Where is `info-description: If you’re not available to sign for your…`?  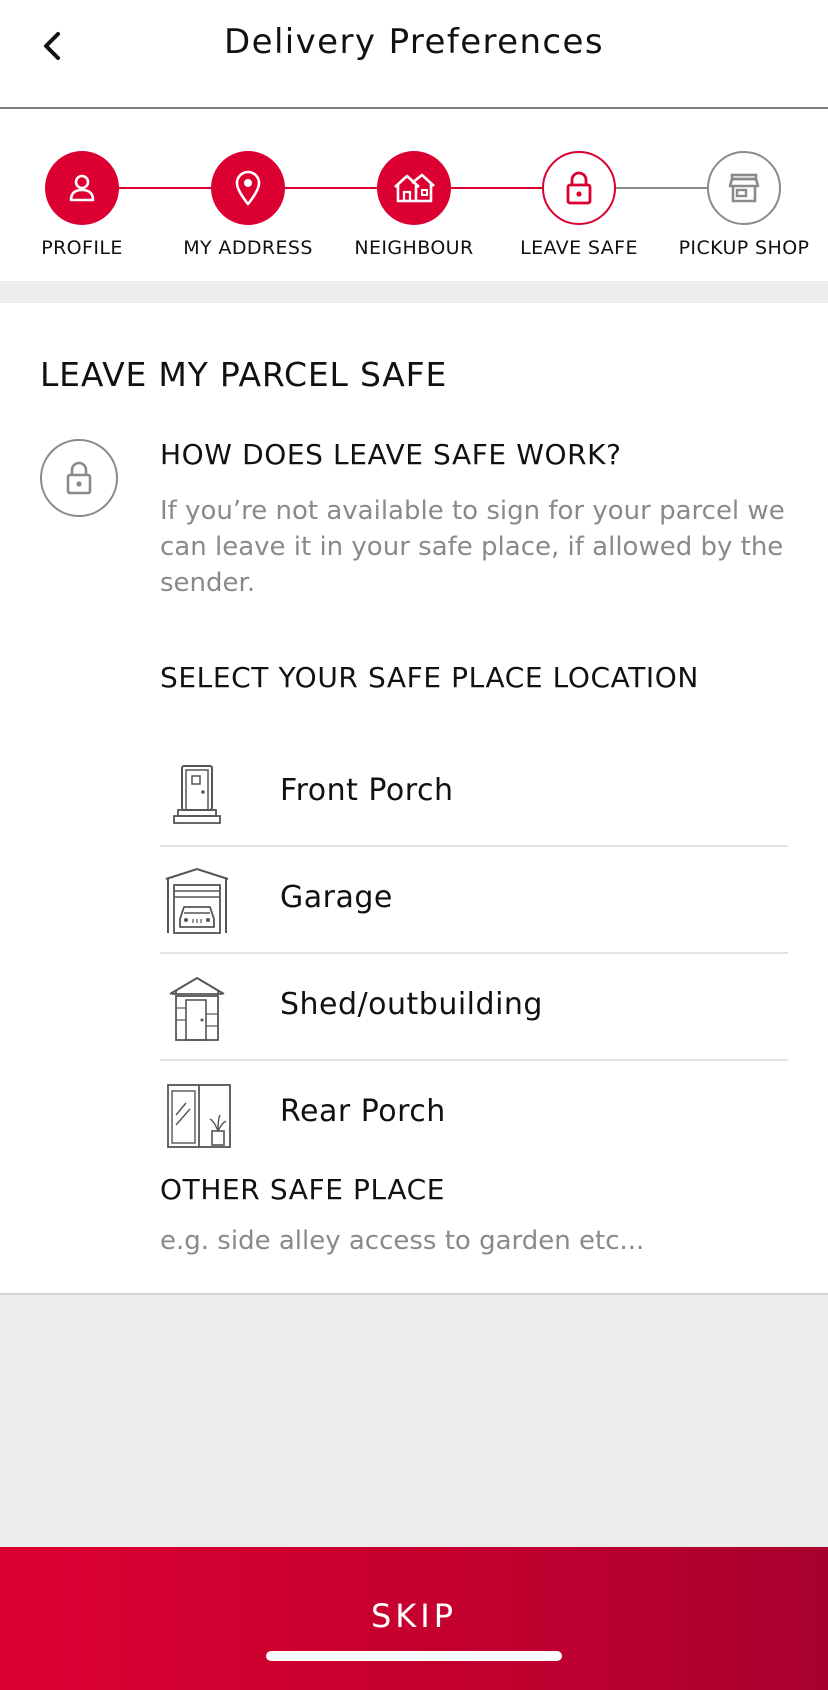
info-description: If you’re not available to sign for your… is located at coordinates (472, 547).